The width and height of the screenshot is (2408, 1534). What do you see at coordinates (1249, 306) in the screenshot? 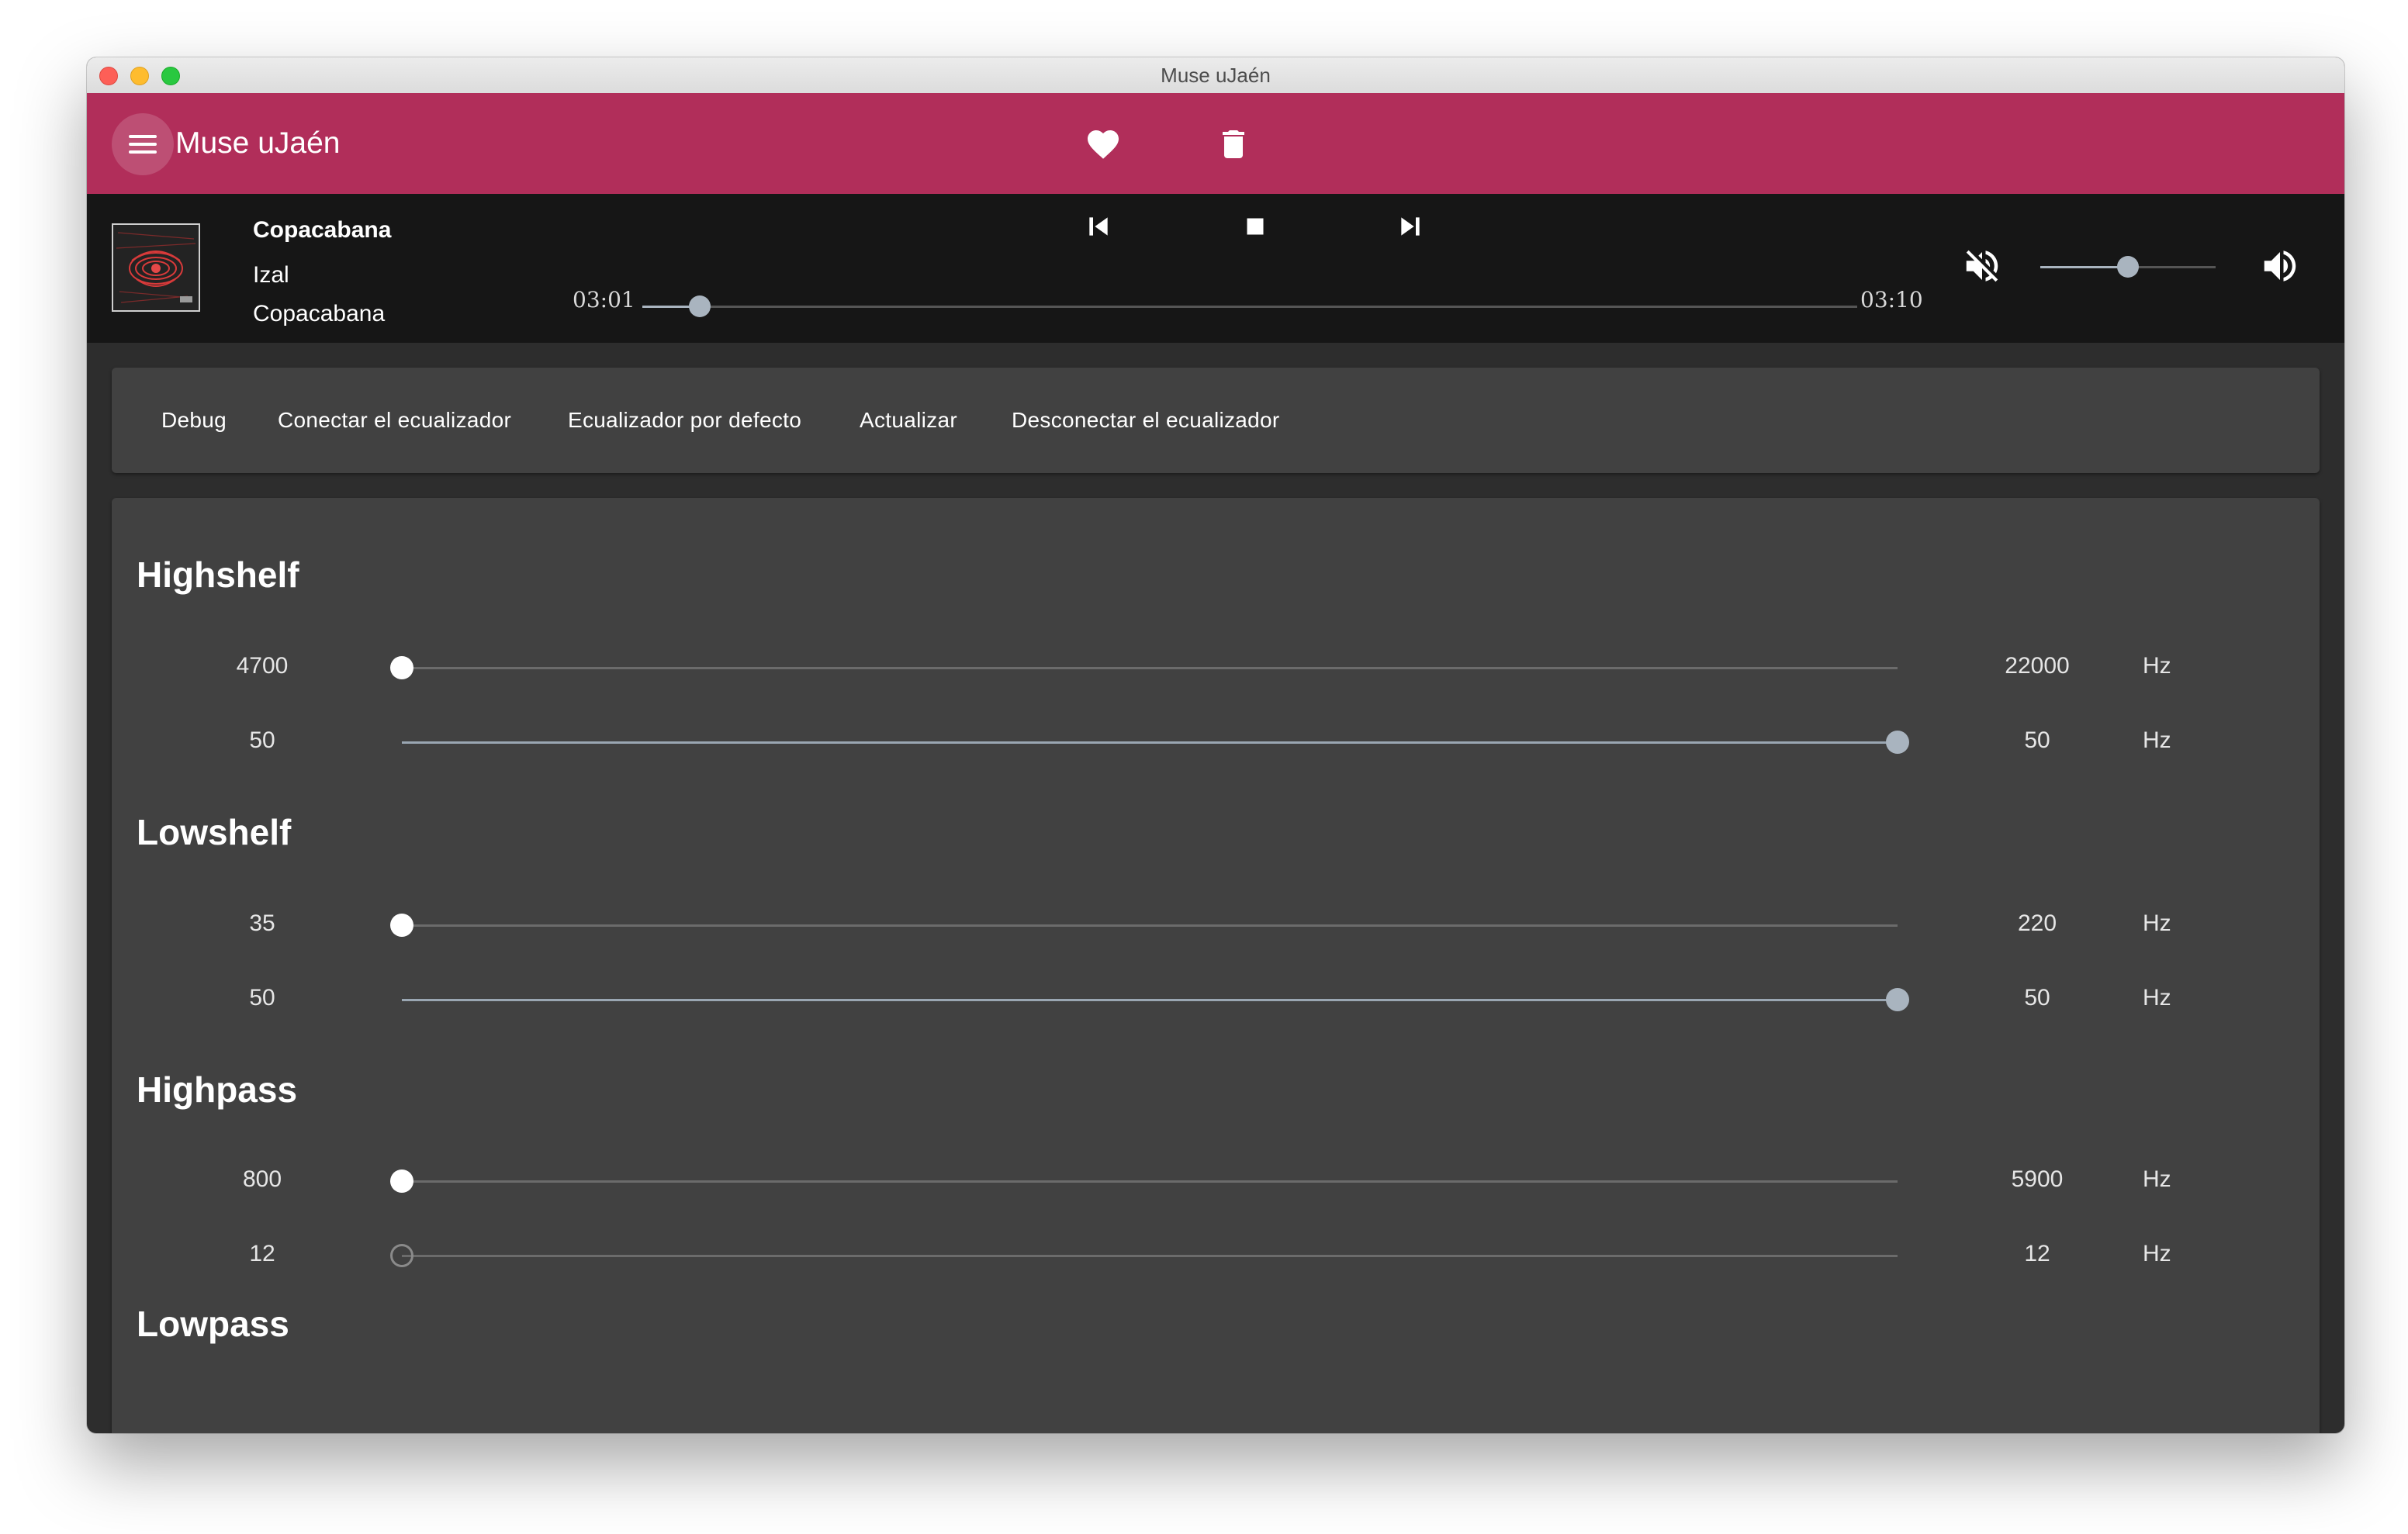
I see `progress-slider` at bounding box center [1249, 306].